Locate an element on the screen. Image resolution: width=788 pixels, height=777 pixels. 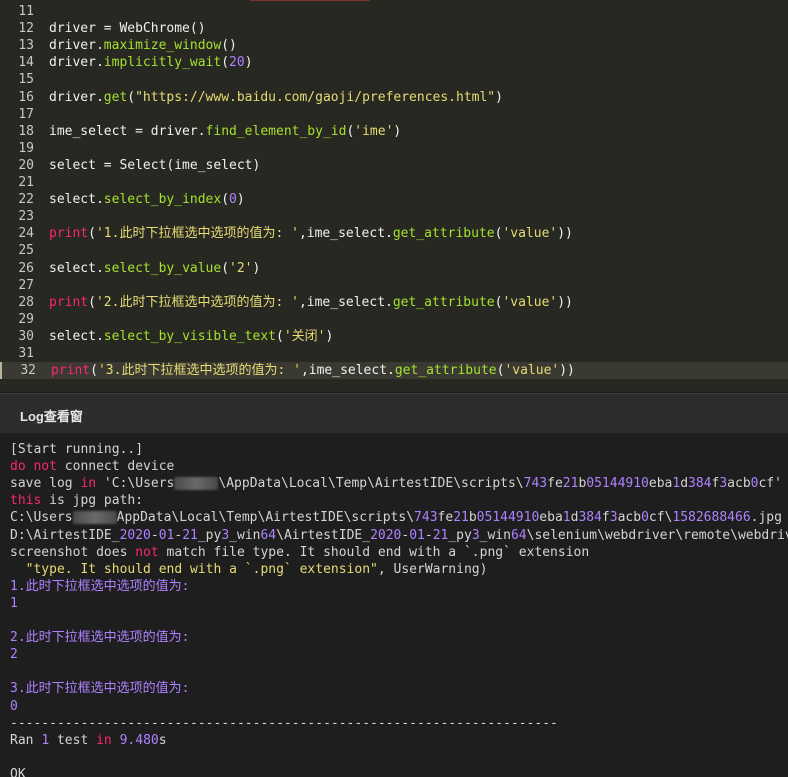
log-line: do not connect device is located at coordinates (92, 467).